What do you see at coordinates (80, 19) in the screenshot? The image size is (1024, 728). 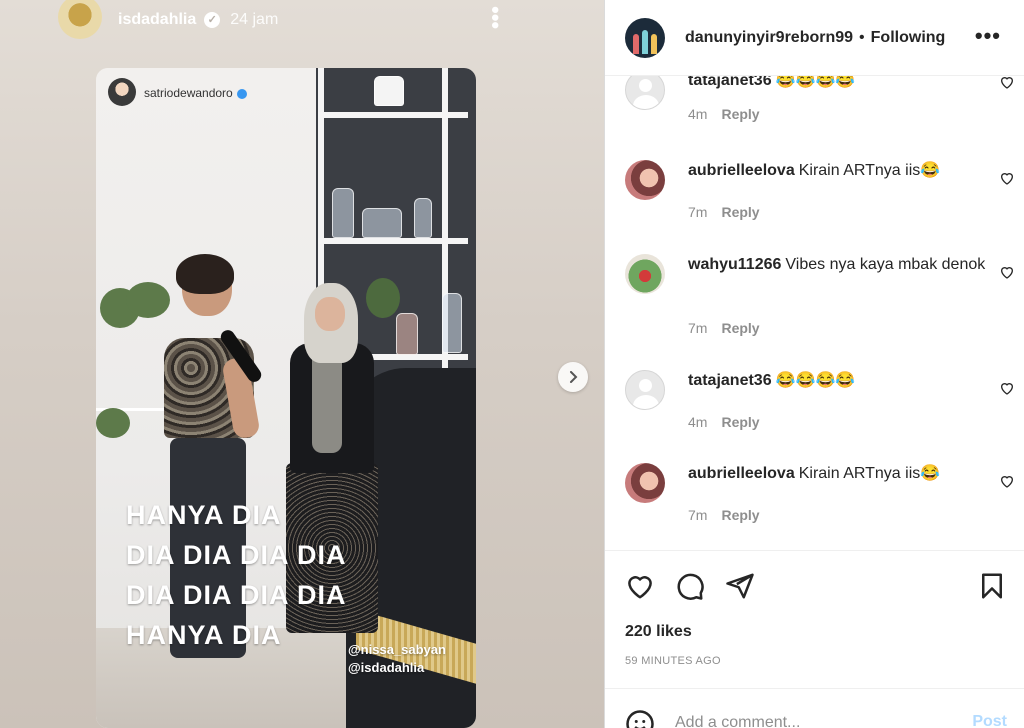 I see `story-avatar` at bounding box center [80, 19].